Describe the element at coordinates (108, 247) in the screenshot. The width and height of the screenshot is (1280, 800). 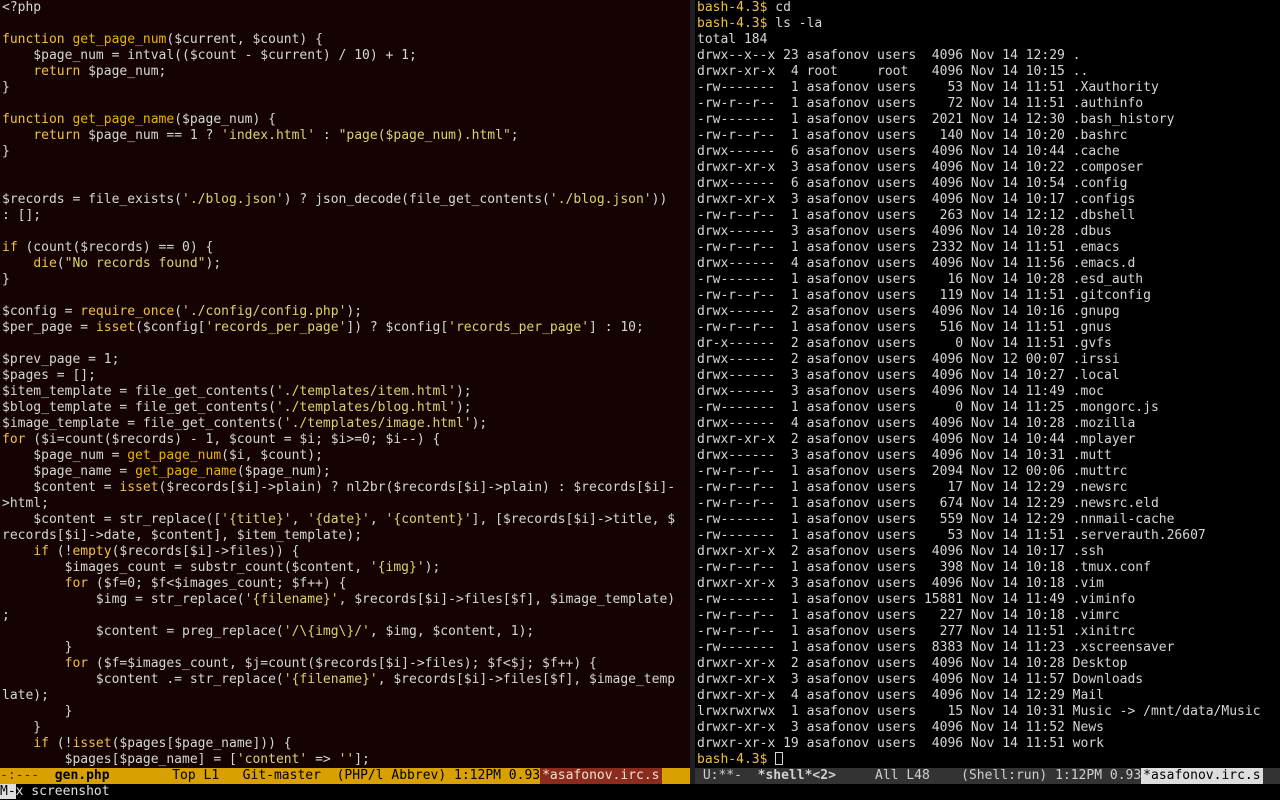
I see `code-line: if (count($records) == 0) {` at that location.